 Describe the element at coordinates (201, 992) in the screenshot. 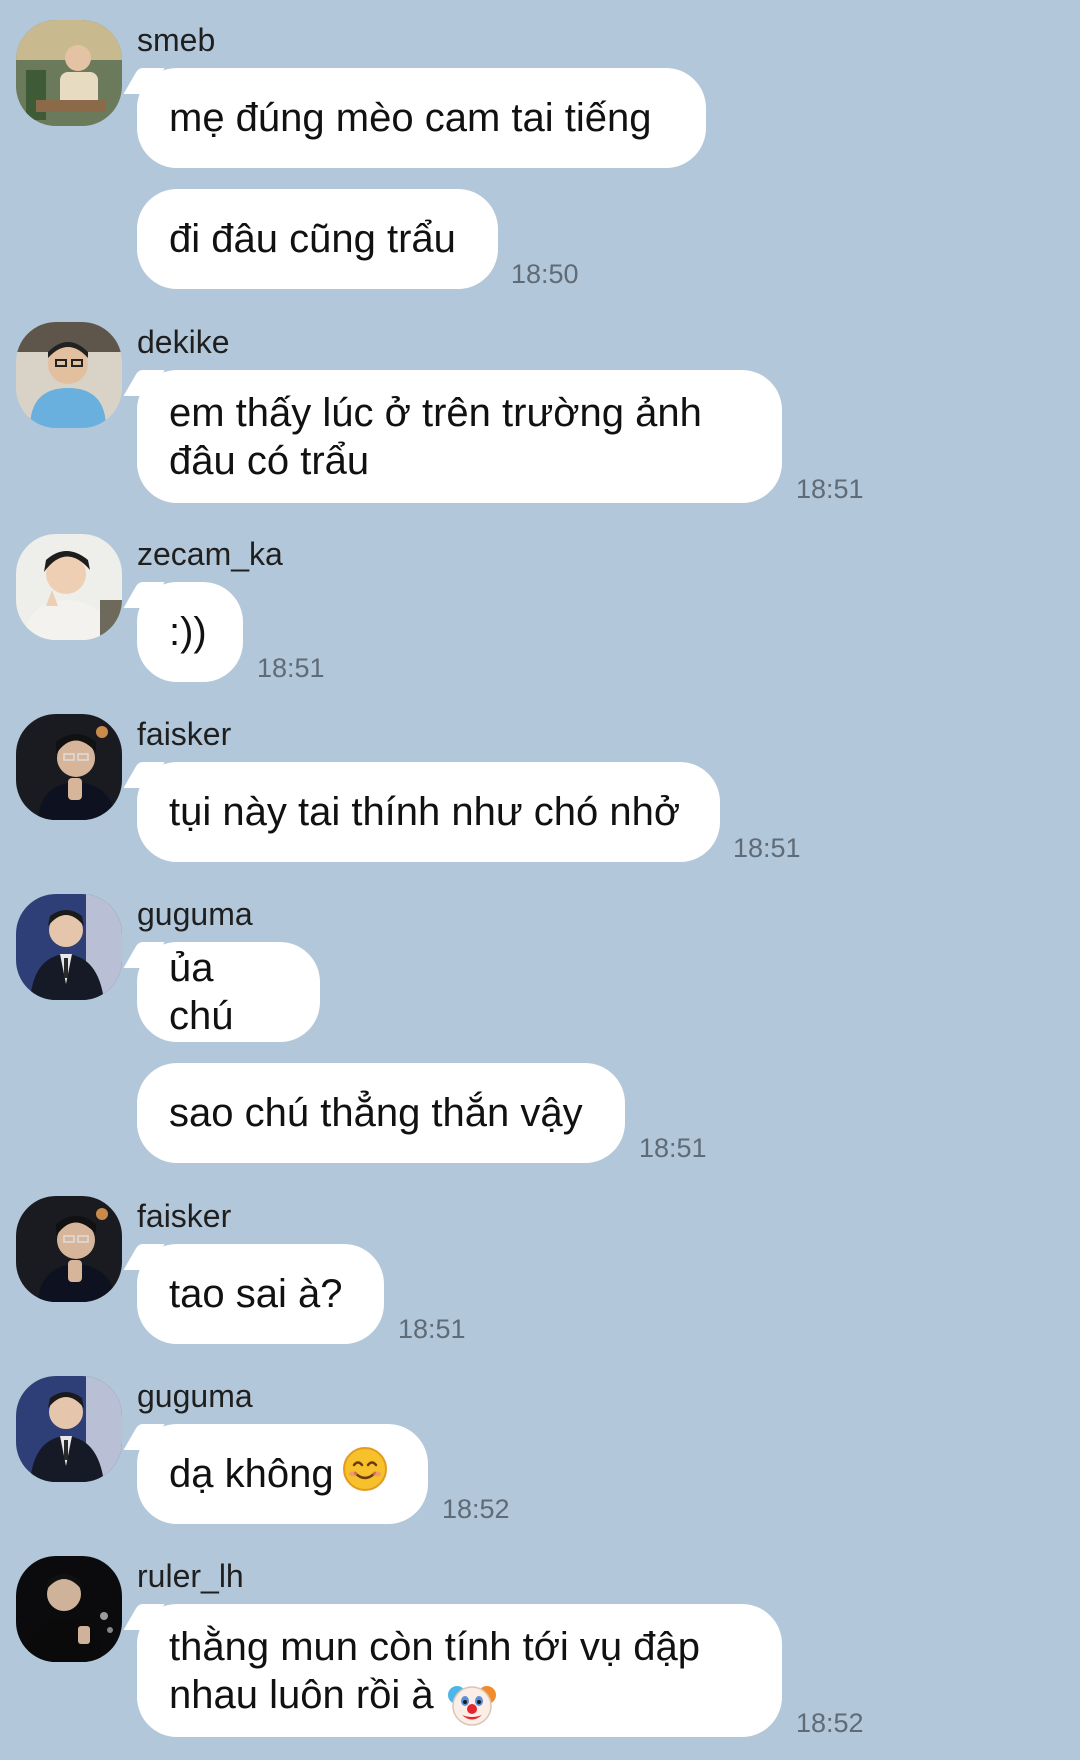

I see `message-text: ủa chú` at that location.